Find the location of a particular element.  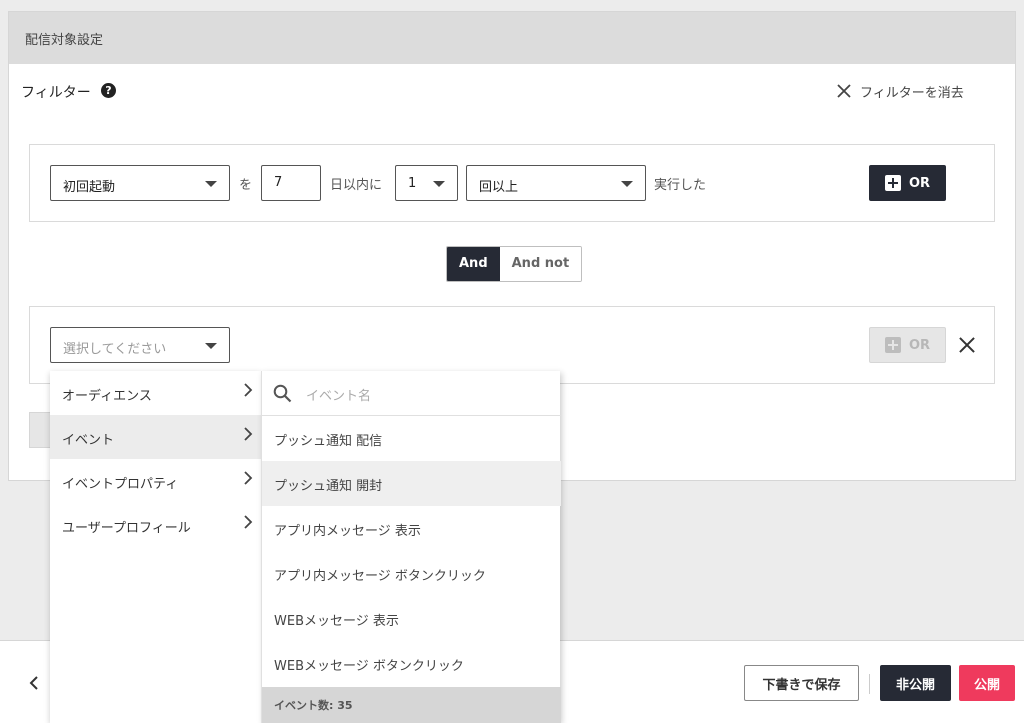

category-label: オーディエンス is located at coordinates (107, 396).